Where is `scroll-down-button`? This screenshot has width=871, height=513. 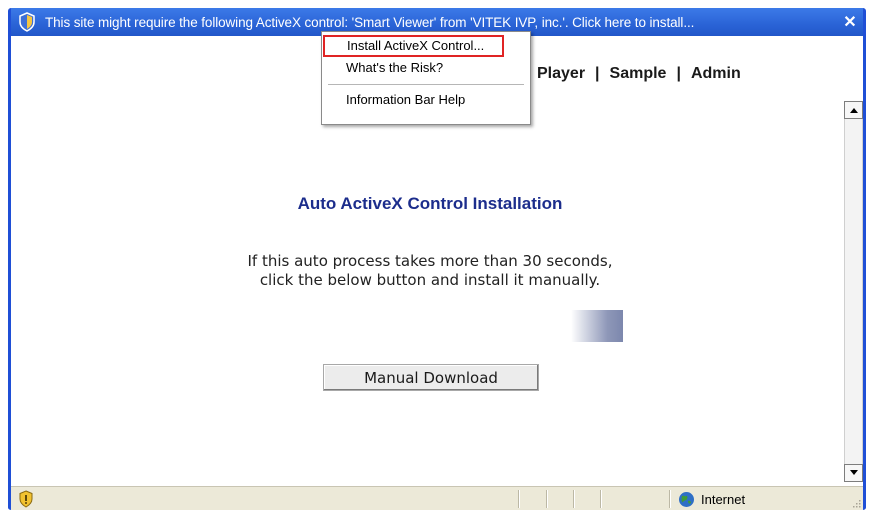 scroll-down-button is located at coordinates (853, 473).